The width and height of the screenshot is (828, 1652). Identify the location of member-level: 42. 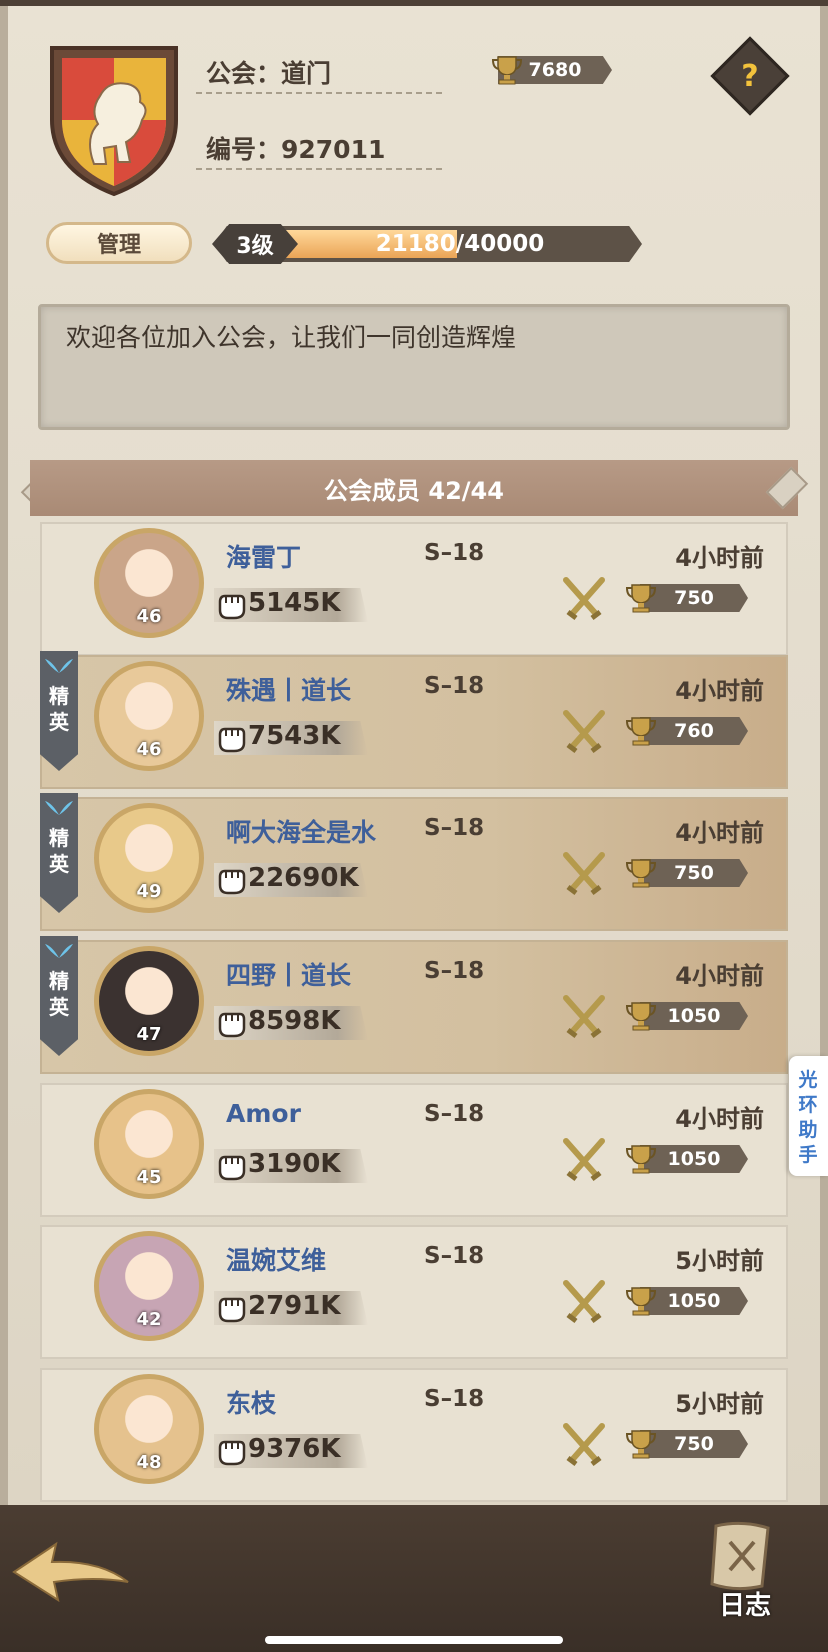
(149, 1319).